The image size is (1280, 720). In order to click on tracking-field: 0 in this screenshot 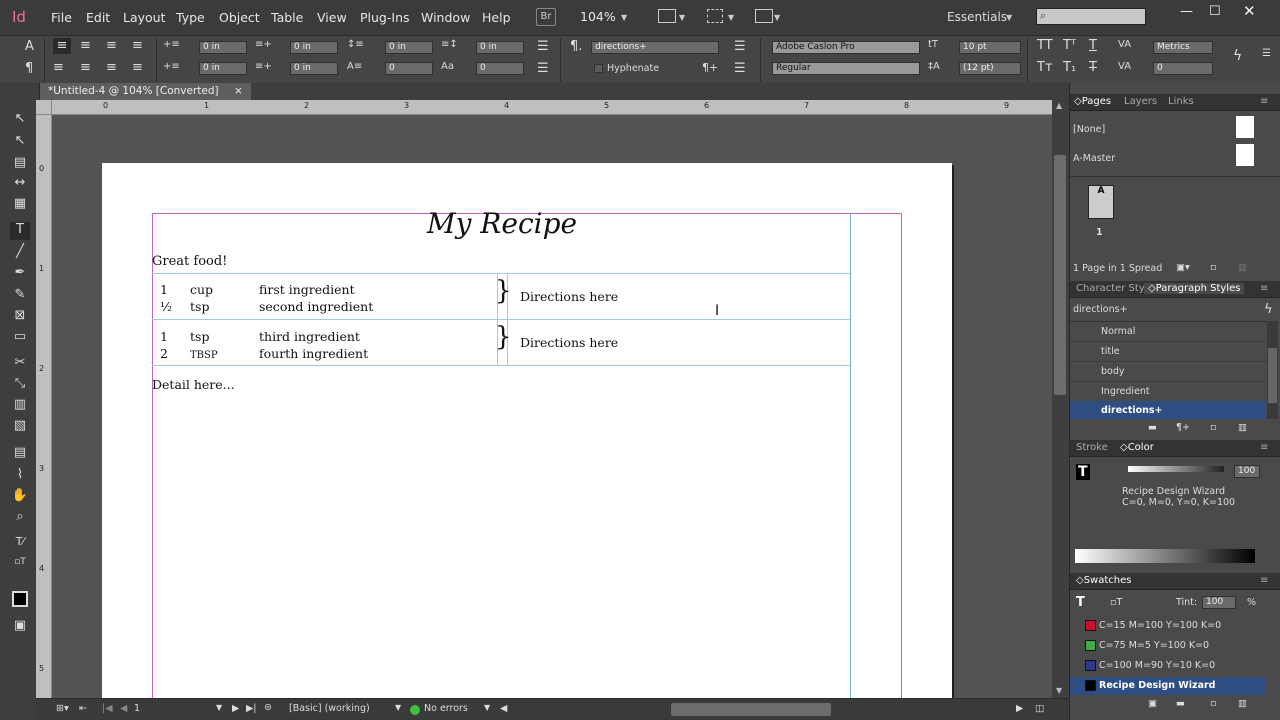, I will do `click(1183, 68)`.